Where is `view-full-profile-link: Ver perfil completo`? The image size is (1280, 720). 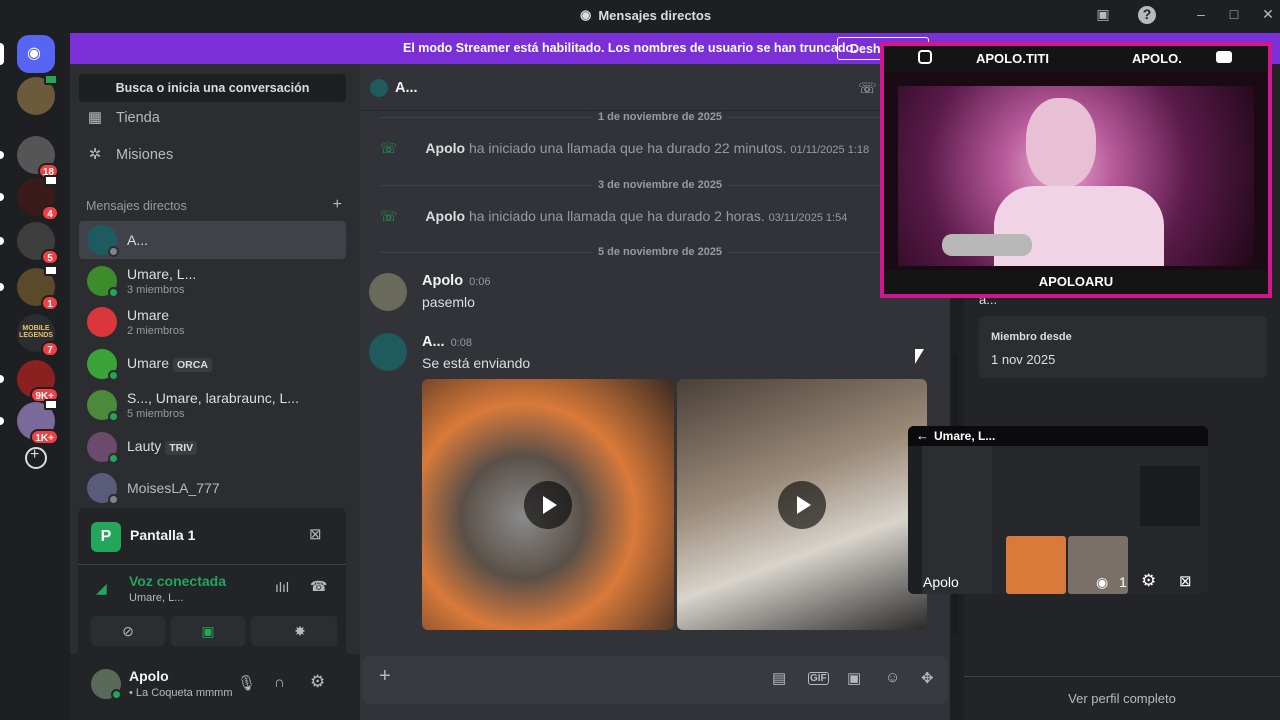 view-full-profile-link: Ver perfil completo is located at coordinates (1122, 698).